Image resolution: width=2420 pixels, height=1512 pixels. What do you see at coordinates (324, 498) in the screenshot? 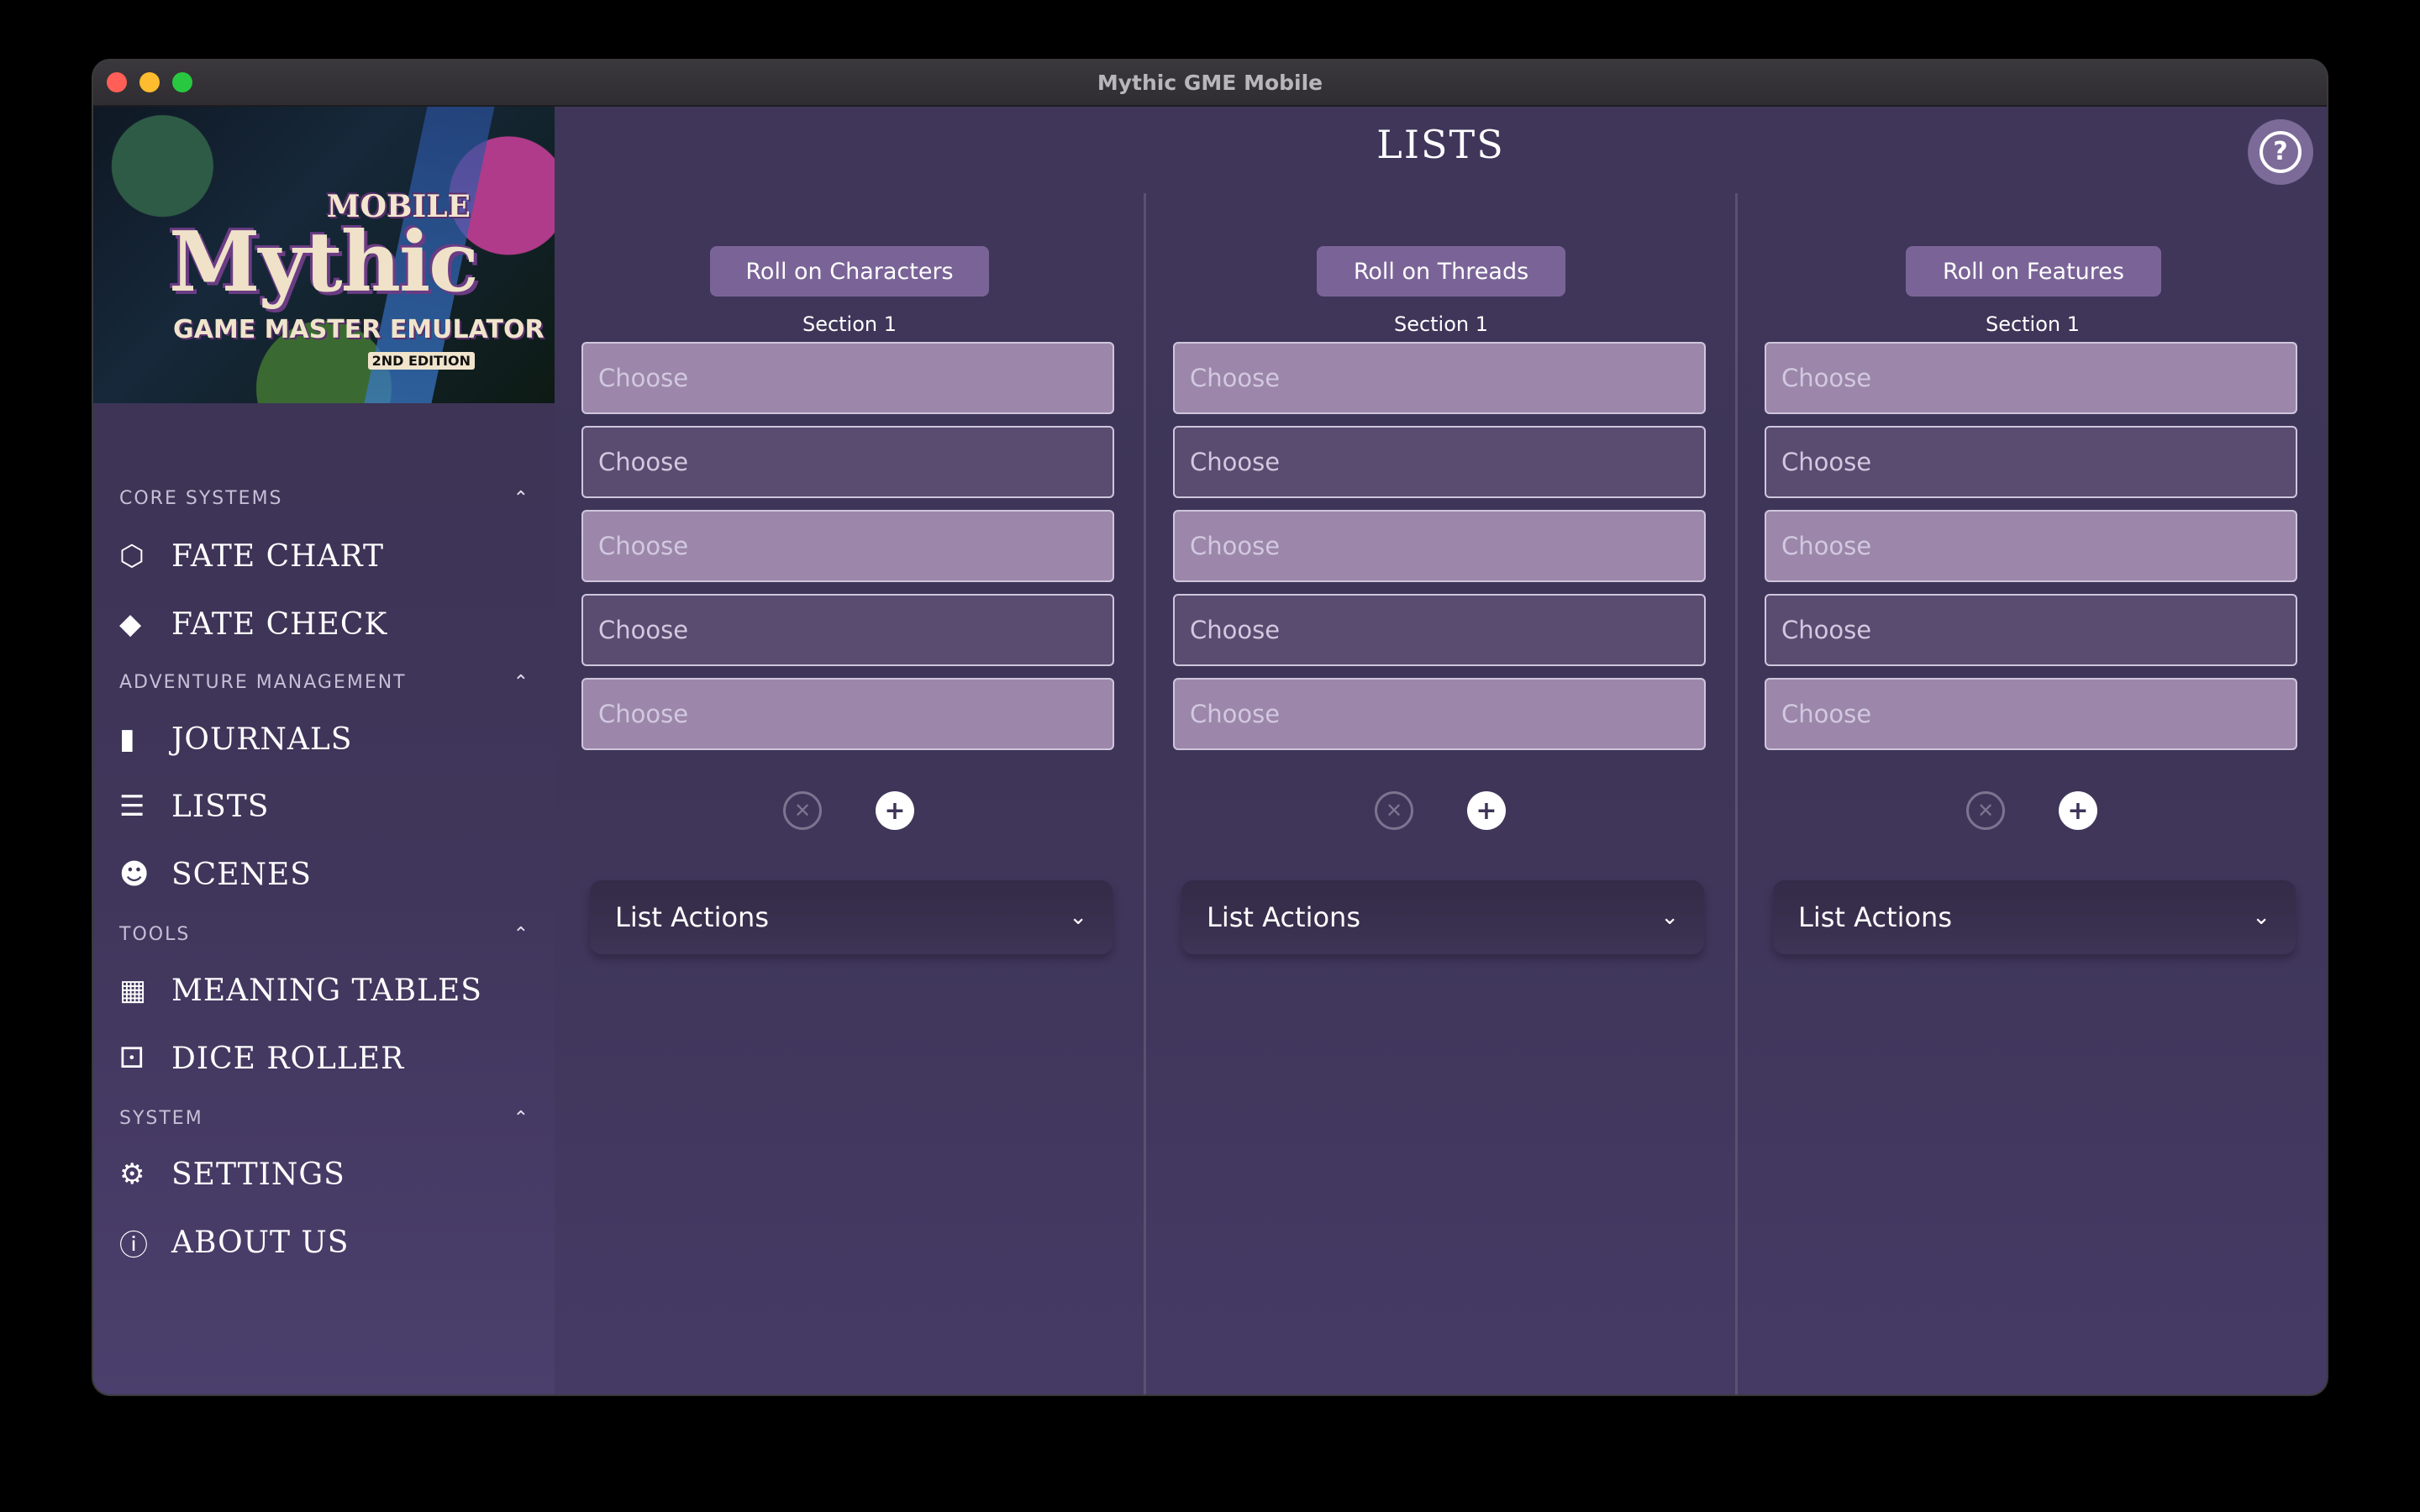
I see `section-header-core-systems: CORE SYSTEMS ⌃` at bounding box center [324, 498].